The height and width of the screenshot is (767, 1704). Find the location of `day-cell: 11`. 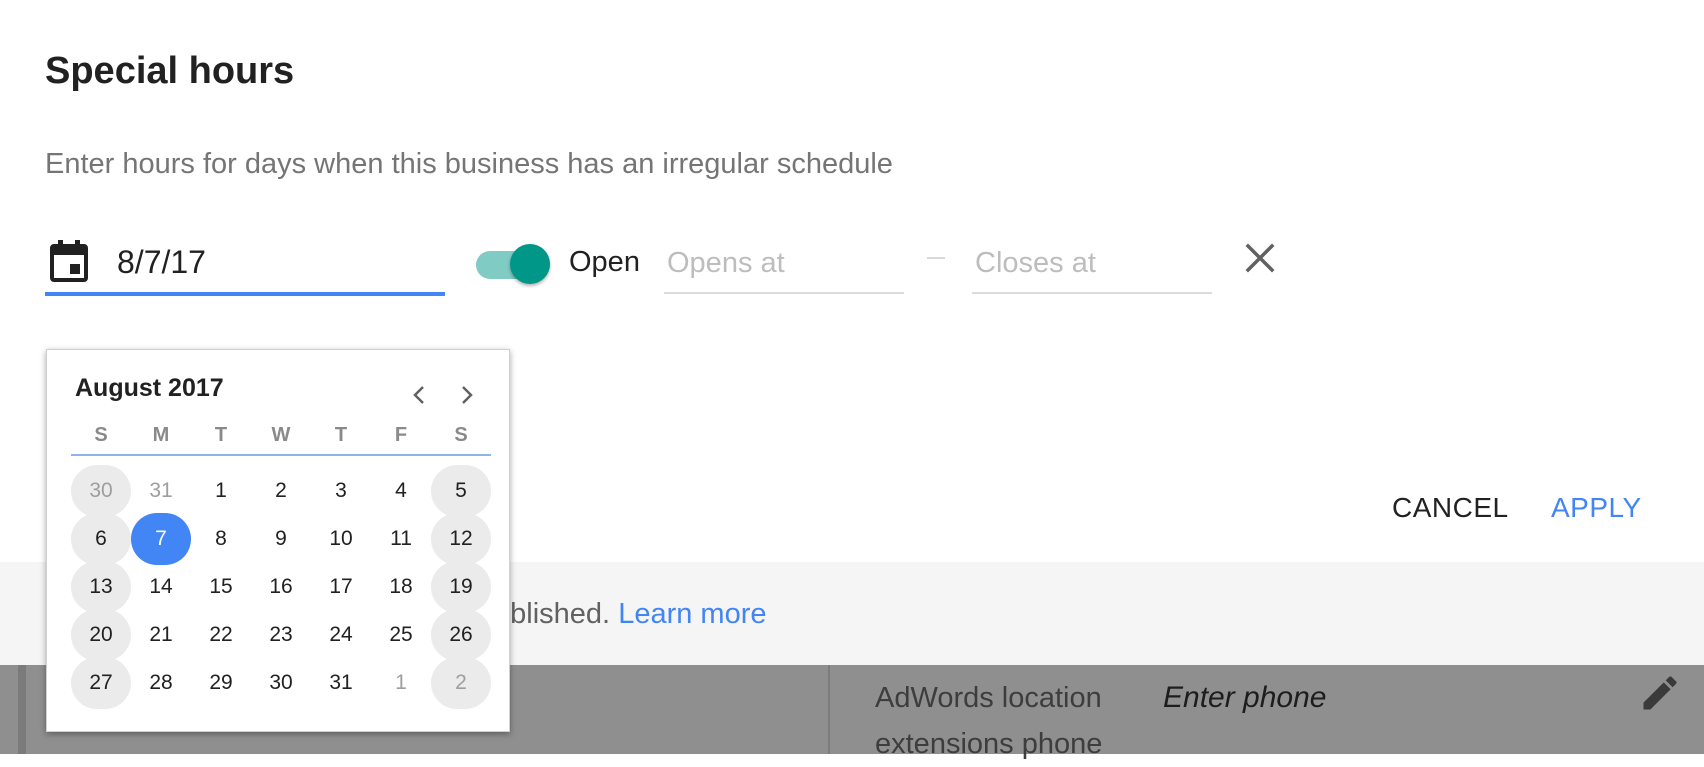

day-cell: 11 is located at coordinates (401, 539).